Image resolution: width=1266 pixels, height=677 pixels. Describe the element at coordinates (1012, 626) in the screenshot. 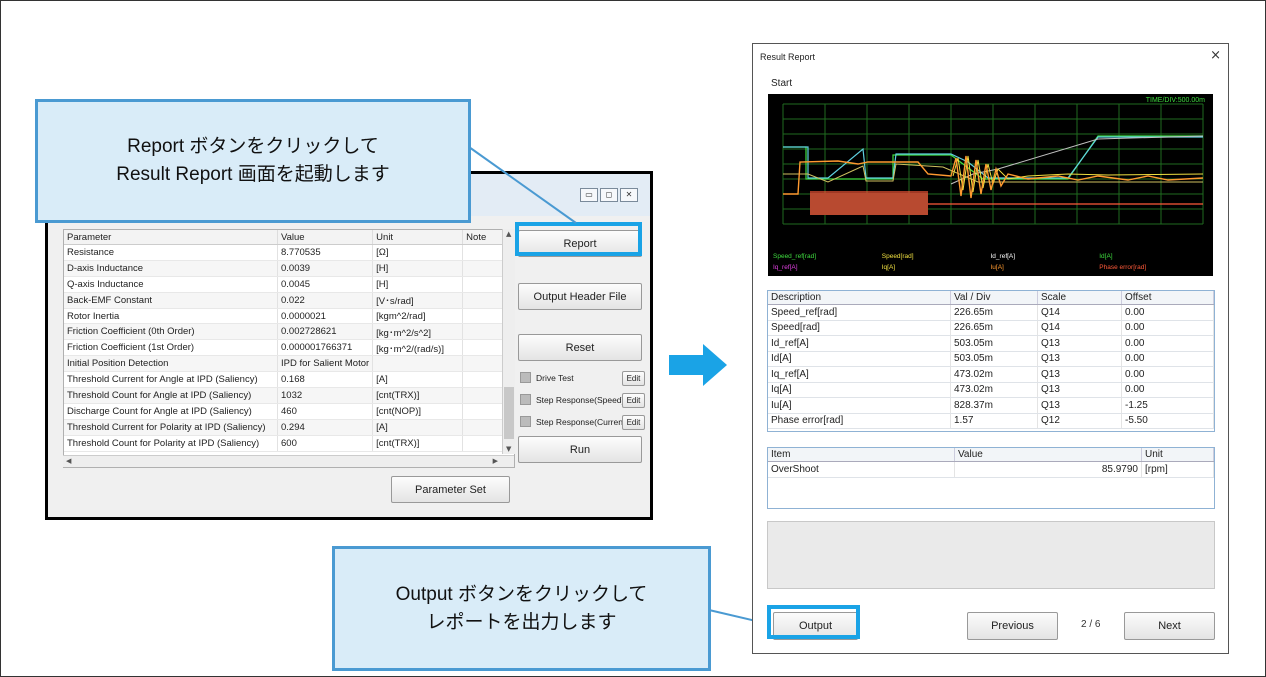

I see `previous-button: Previous` at that location.